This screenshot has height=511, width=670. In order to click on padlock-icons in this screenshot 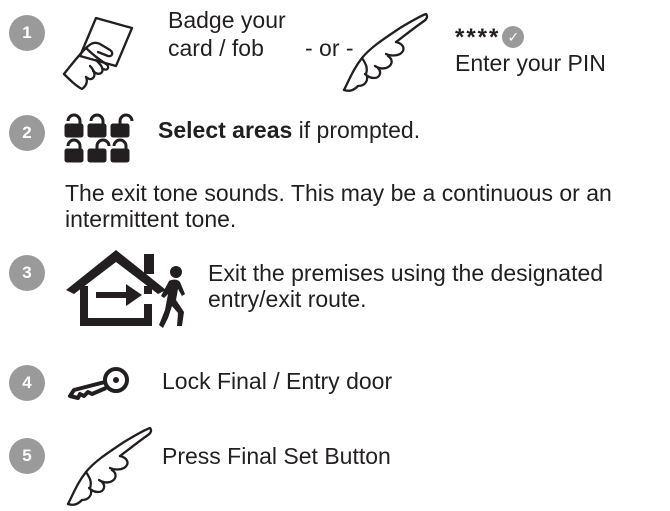, I will do `click(99, 138)`.